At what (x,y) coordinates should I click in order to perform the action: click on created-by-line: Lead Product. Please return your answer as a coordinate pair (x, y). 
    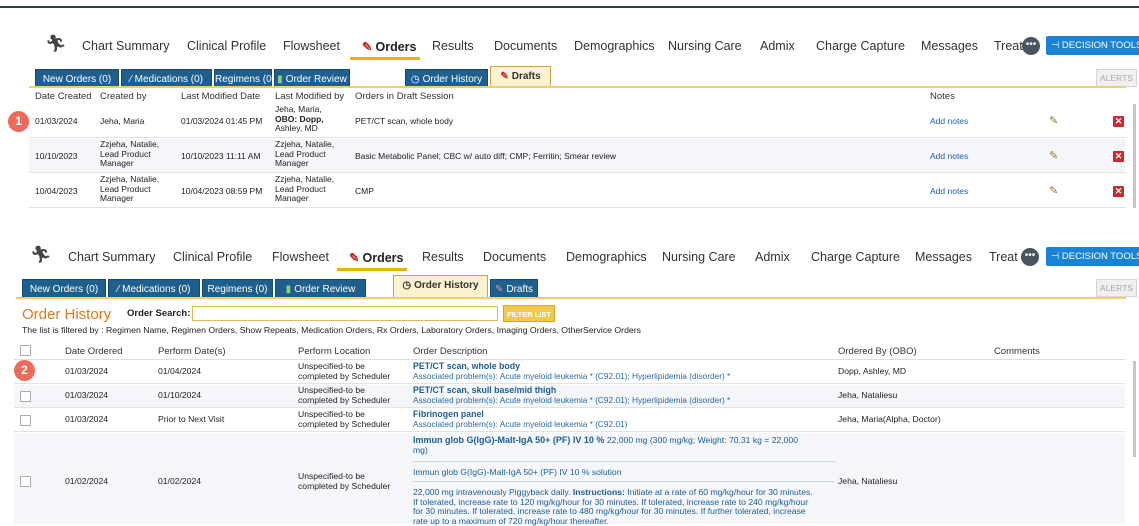
    Looking at the image, I should click on (125, 188).